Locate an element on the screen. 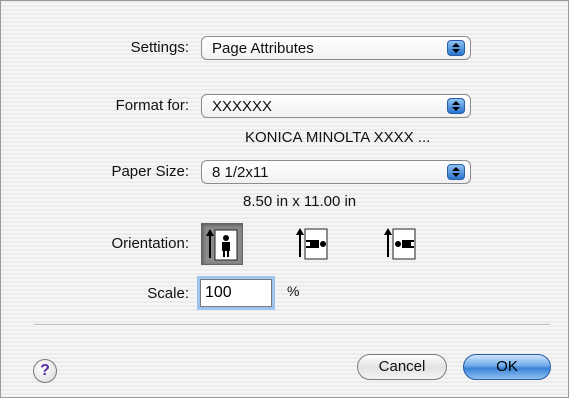  format-for-value: XXXXXX is located at coordinates (242, 106).